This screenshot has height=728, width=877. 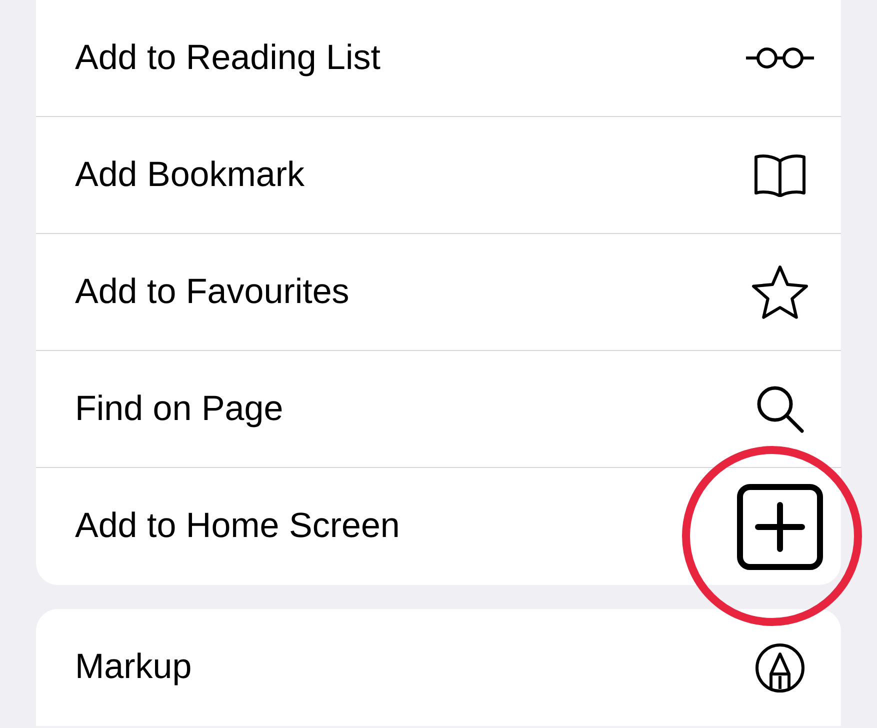 What do you see at coordinates (438, 667) in the screenshot?
I see `menu-item: Markup` at bounding box center [438, 667].